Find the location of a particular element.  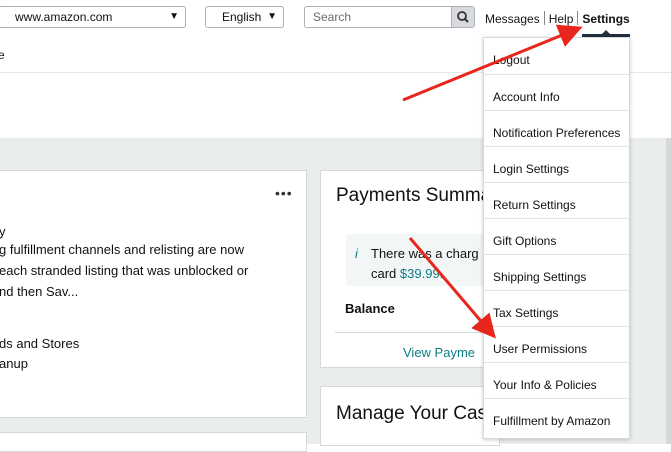

arrow-to-user-permissions is located at coordinates (452, 288).